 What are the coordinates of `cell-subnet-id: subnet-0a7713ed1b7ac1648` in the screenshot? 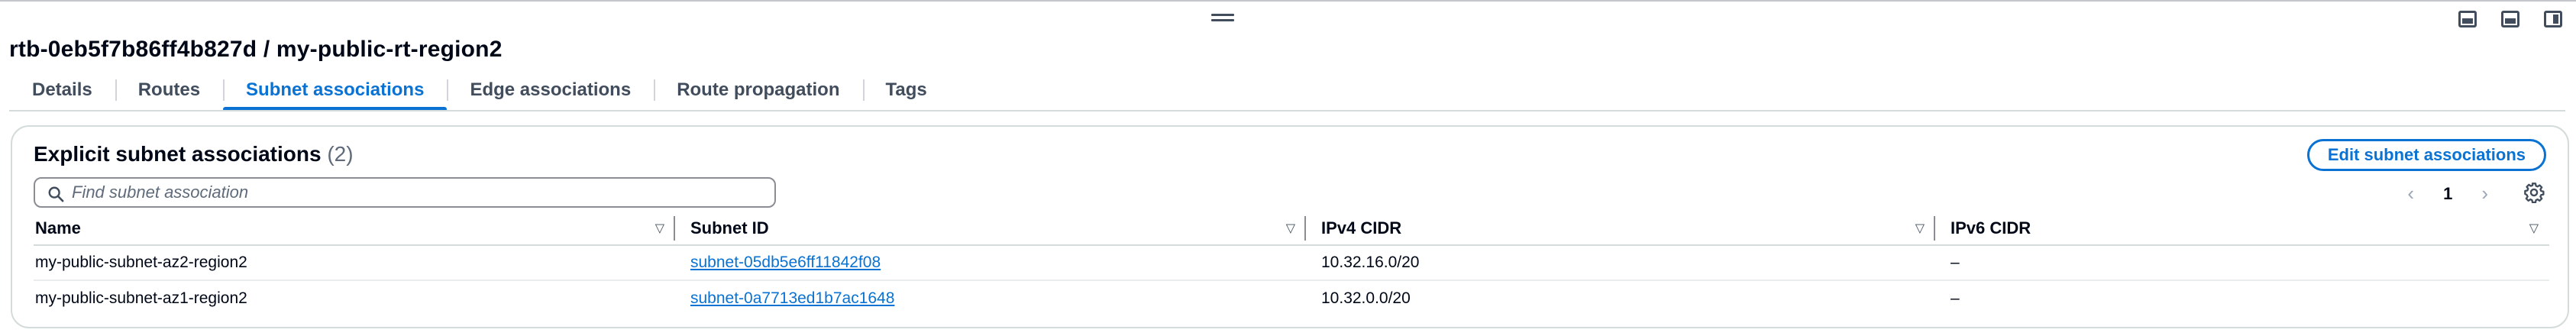 It's located at (990, 299).